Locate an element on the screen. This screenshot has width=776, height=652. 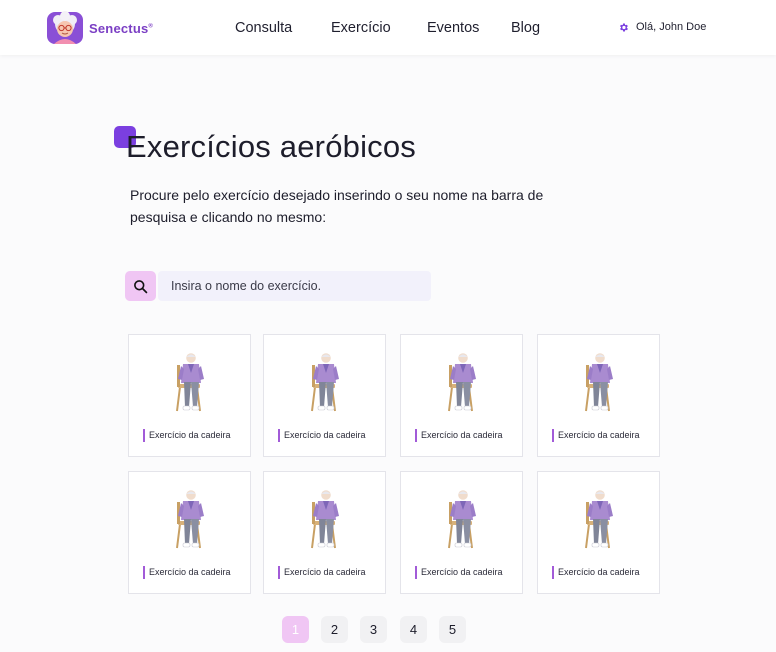
page-button-1: 1 is located at coordinates (295, 629).